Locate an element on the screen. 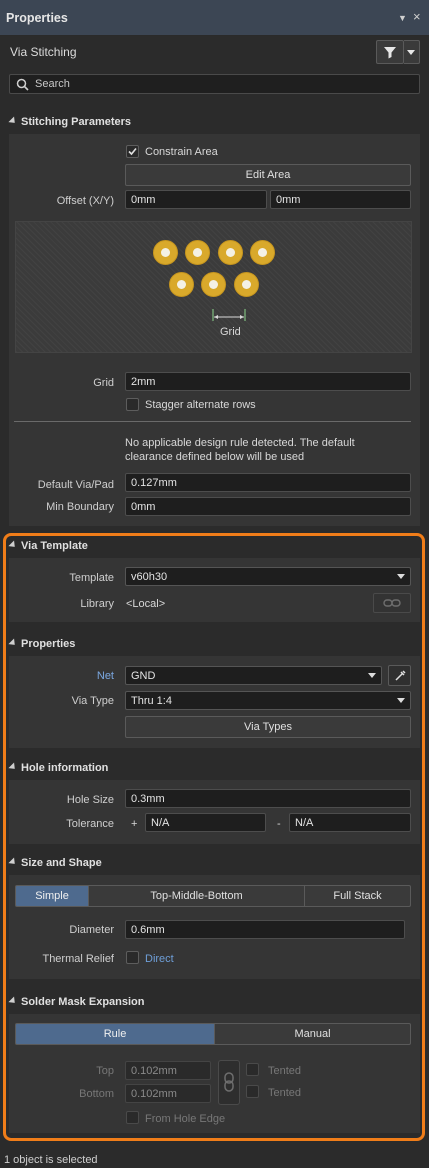 The width and height of the screenshot is (429, 1168). search-input: Search is located at coordinates (214, 84).